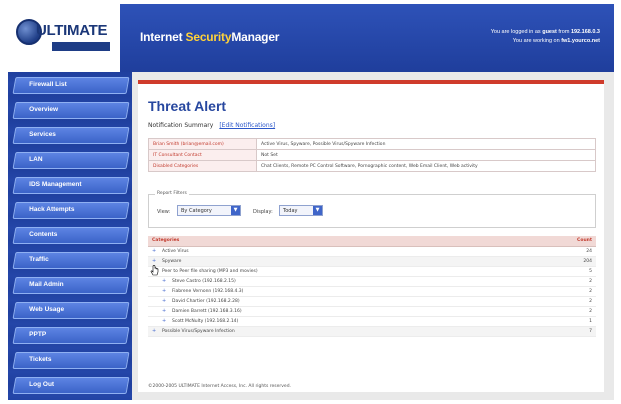 Image resolution: width=621 pixels, height=404 pixels. I want to click on host-prefix: You are working on, so click(537, 41).